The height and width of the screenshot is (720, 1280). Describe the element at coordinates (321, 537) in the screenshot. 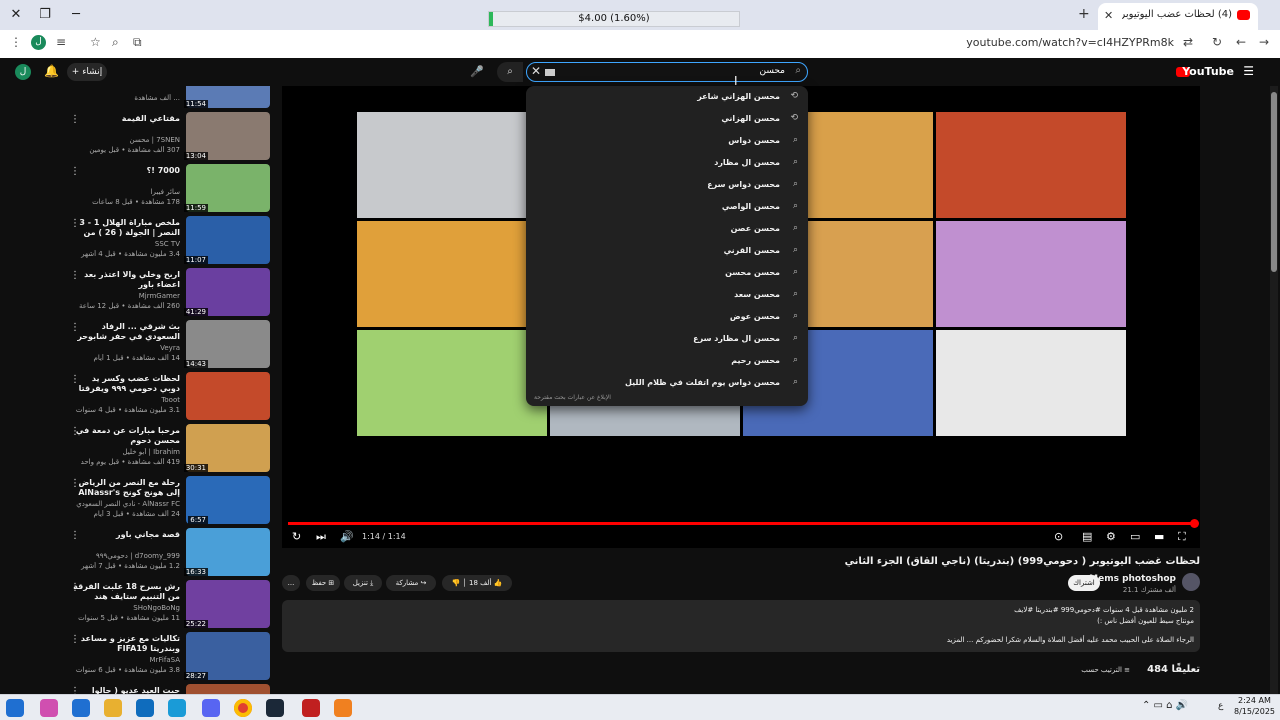

I see `next-icon: ⏭` at that location.